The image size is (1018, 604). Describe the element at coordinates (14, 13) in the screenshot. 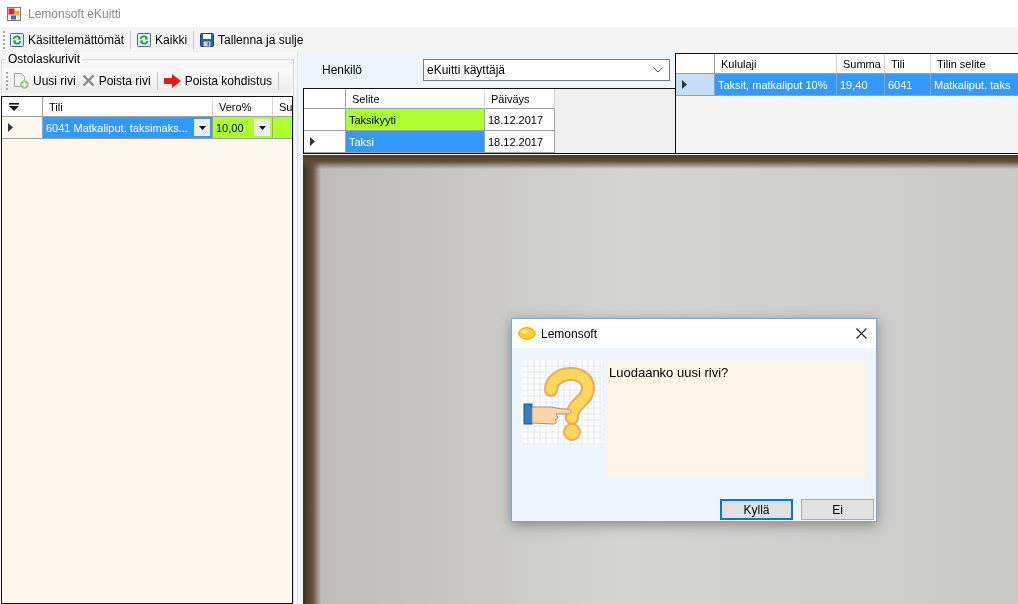

I see `app-icon` at that location.